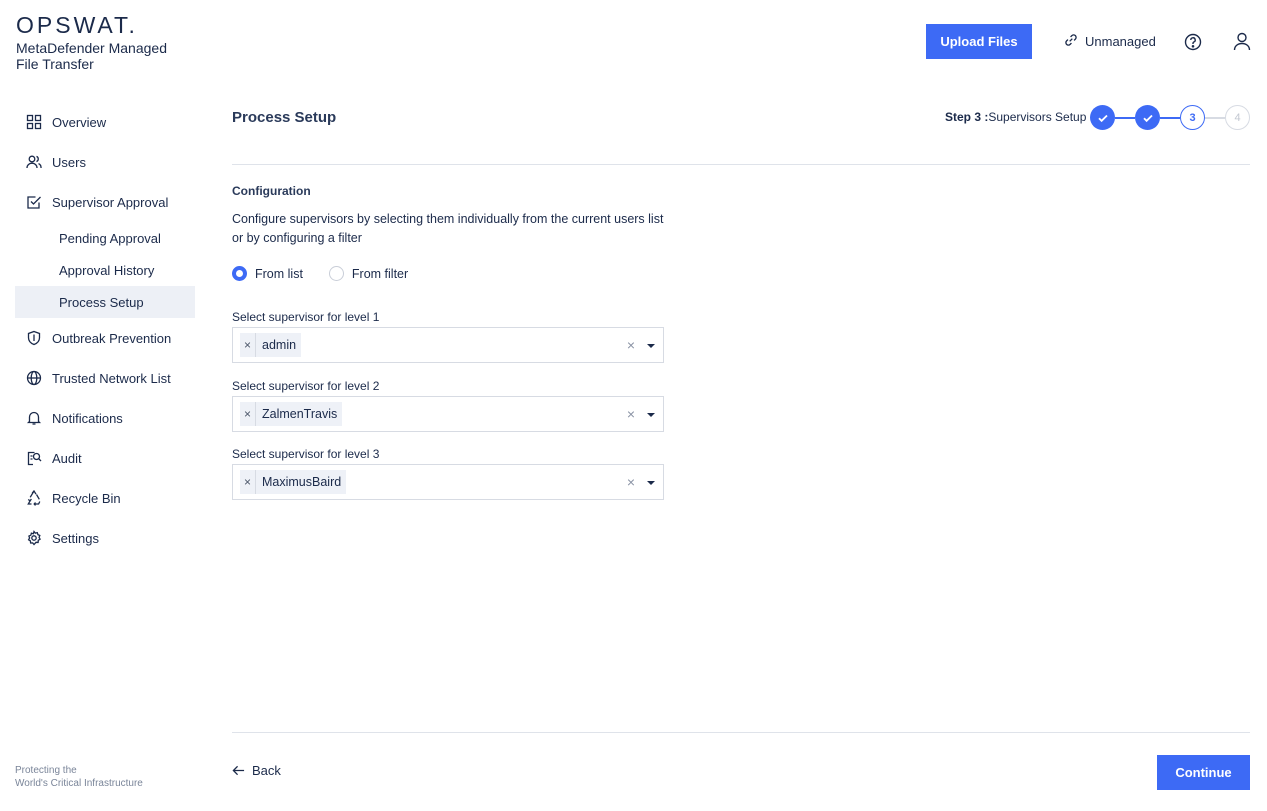 The image size is (1267, 811). I want to click on product-name: MetaDefender Managed File Transfer, so click(101, 56).